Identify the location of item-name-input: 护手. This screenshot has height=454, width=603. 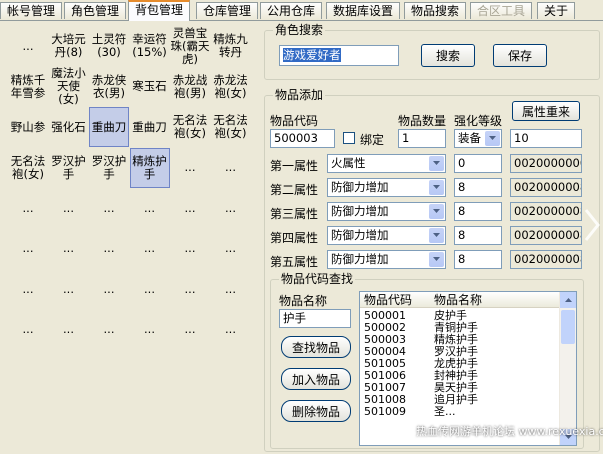
(315, 318).